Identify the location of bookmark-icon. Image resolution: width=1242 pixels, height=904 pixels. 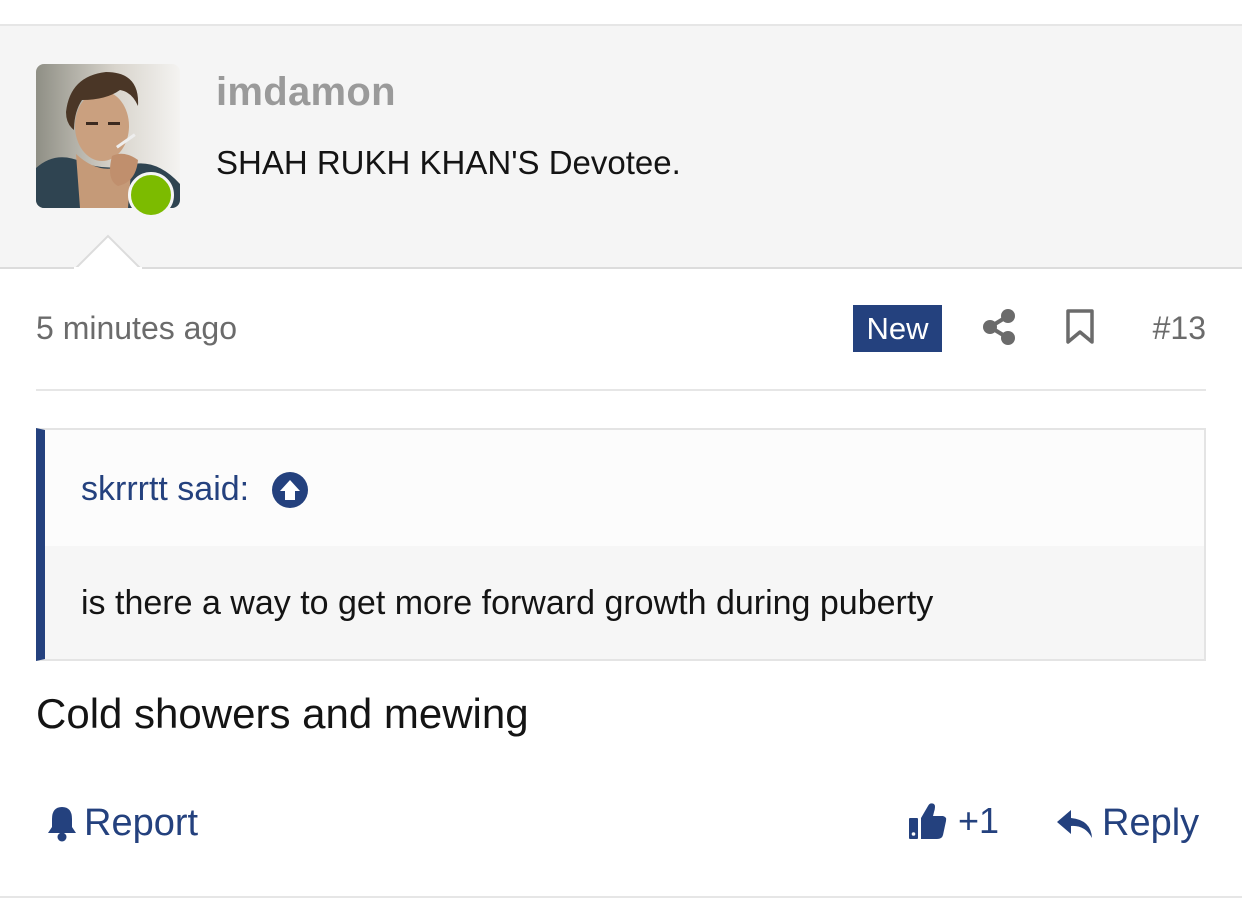
(1080, 327).